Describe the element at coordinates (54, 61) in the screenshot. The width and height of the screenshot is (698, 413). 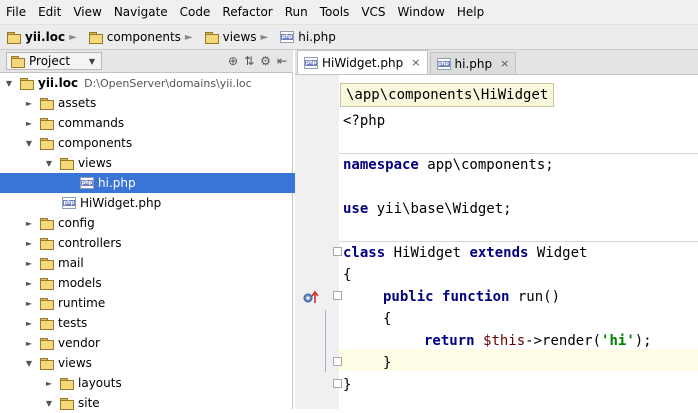
I see `project-view-selector: Project ▼` at that location.